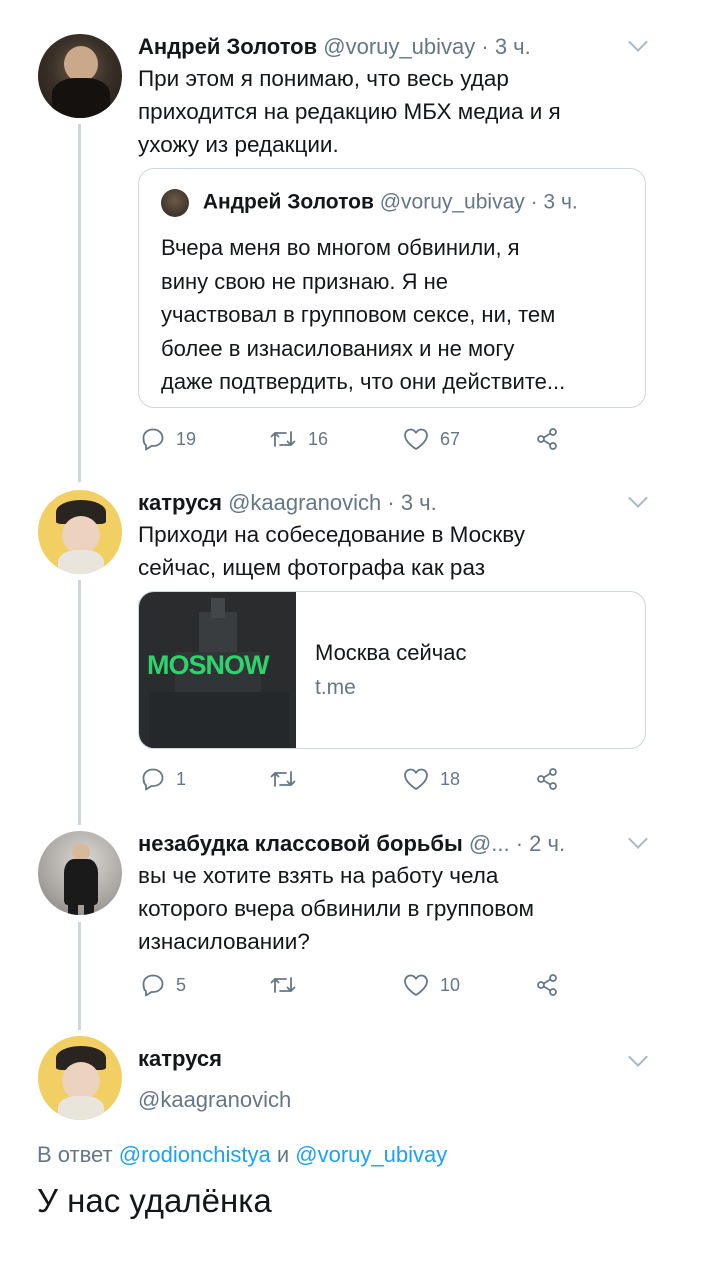 This screenshot has width=717, height=1280. I want to click on tweet-text-line: которого вчера обвинили в групповом, so click(336, 908).